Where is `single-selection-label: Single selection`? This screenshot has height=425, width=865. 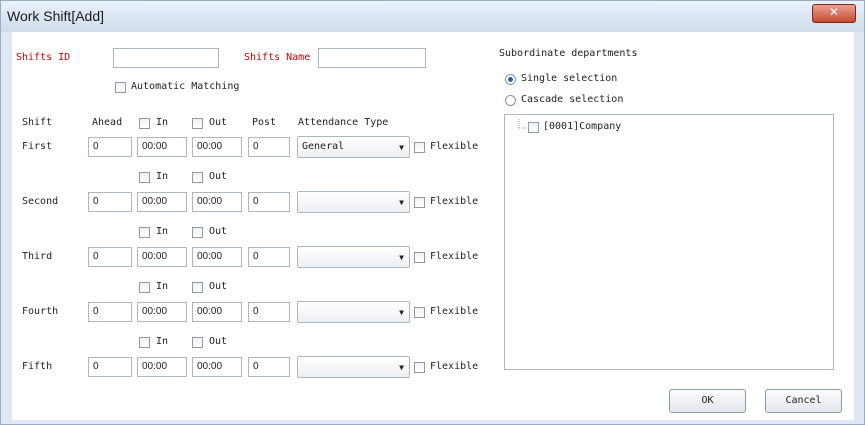 single-selection-label: Single selection is located at coordinates (569, 78).